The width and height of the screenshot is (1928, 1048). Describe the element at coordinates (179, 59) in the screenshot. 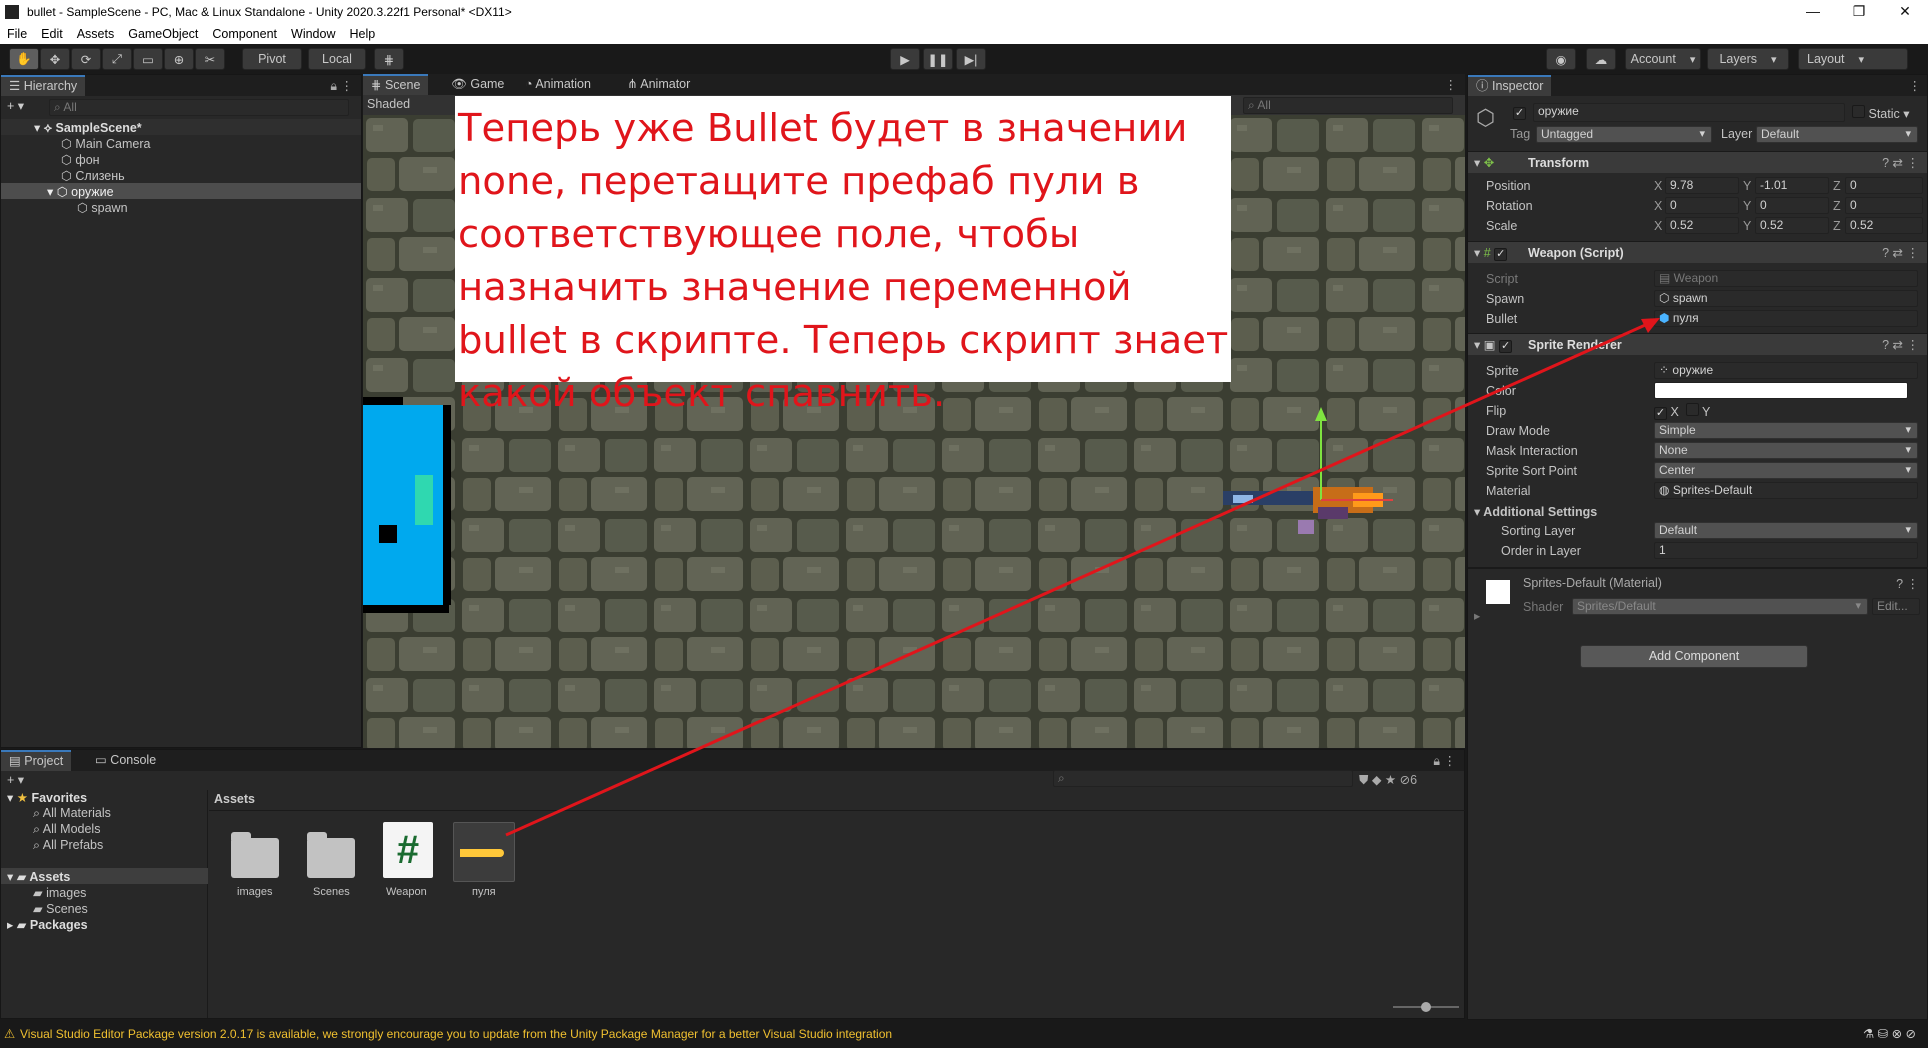

I see `transform-tool-icon: ⊕` at that location.